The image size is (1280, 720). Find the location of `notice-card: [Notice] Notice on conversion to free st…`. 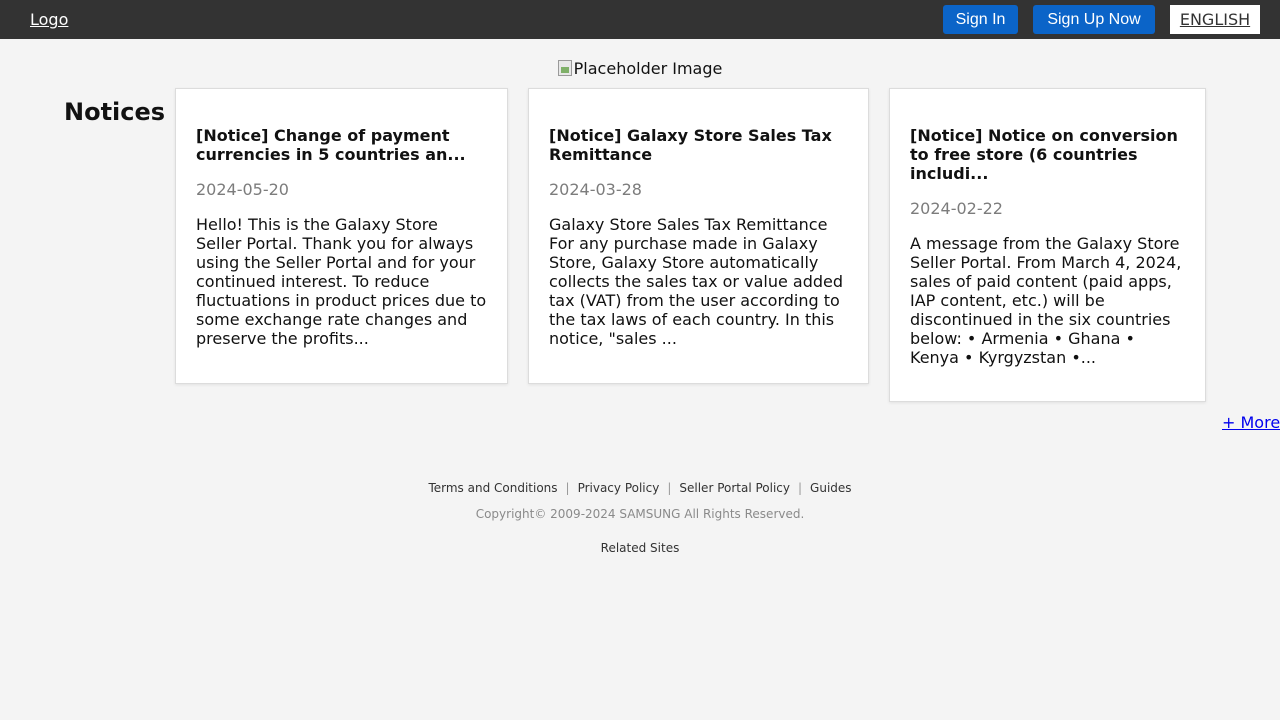

notice-card: [Notice] Notice on conversion to free st… is located at coordinates (1047, 245).